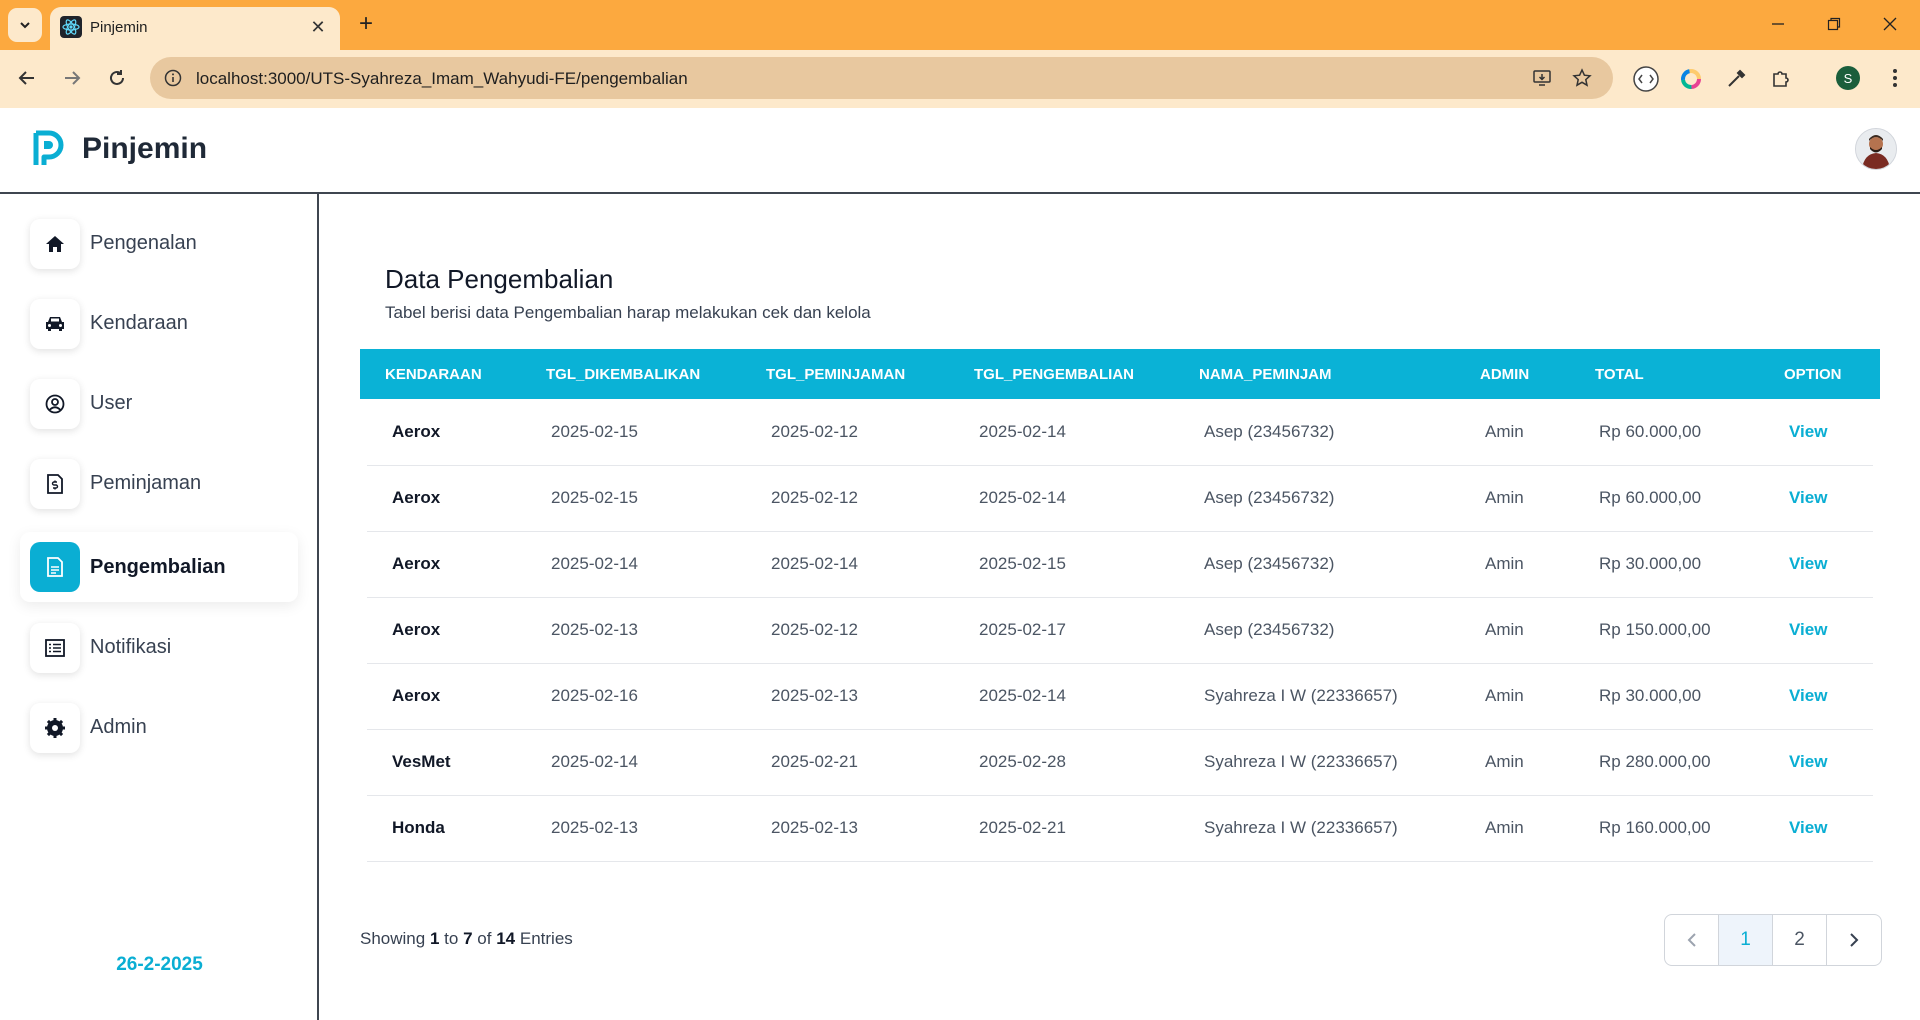 The width and height of the screenshot is (1920, 1020). I want to click on showing-entries-word: Entries, so click(546, 938).